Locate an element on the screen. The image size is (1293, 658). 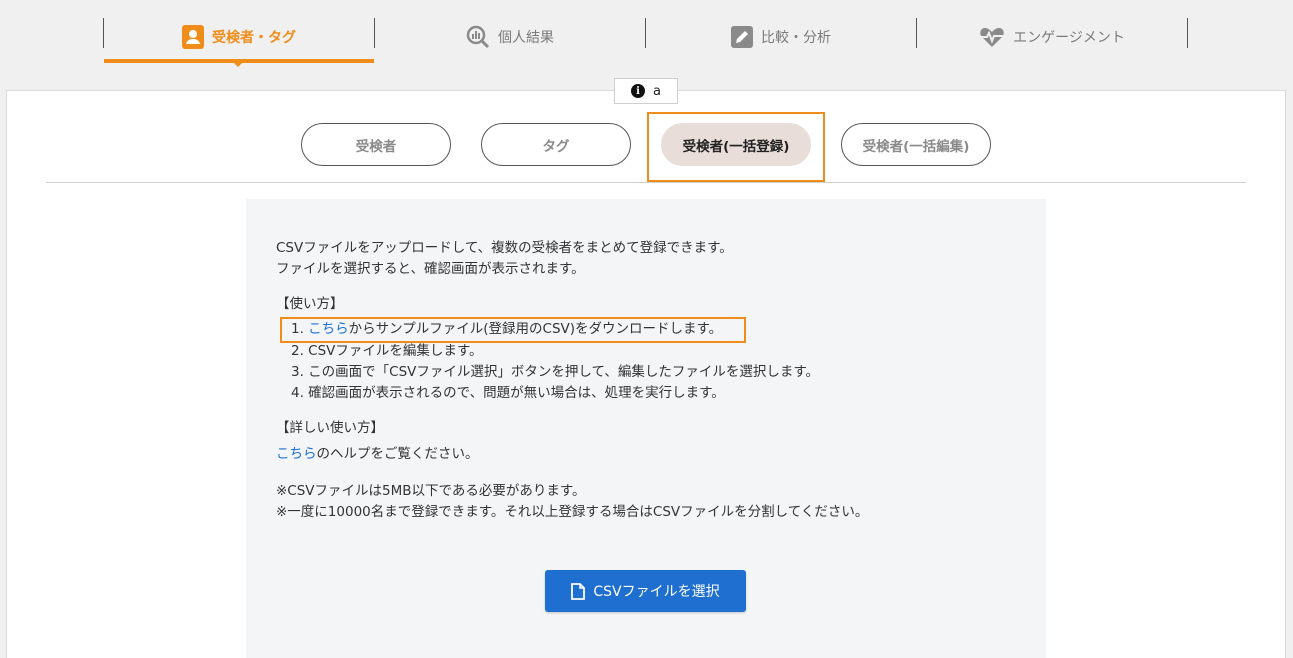
select-csv-button: CSVファイルを選択 is located at coordinates (645, 591).